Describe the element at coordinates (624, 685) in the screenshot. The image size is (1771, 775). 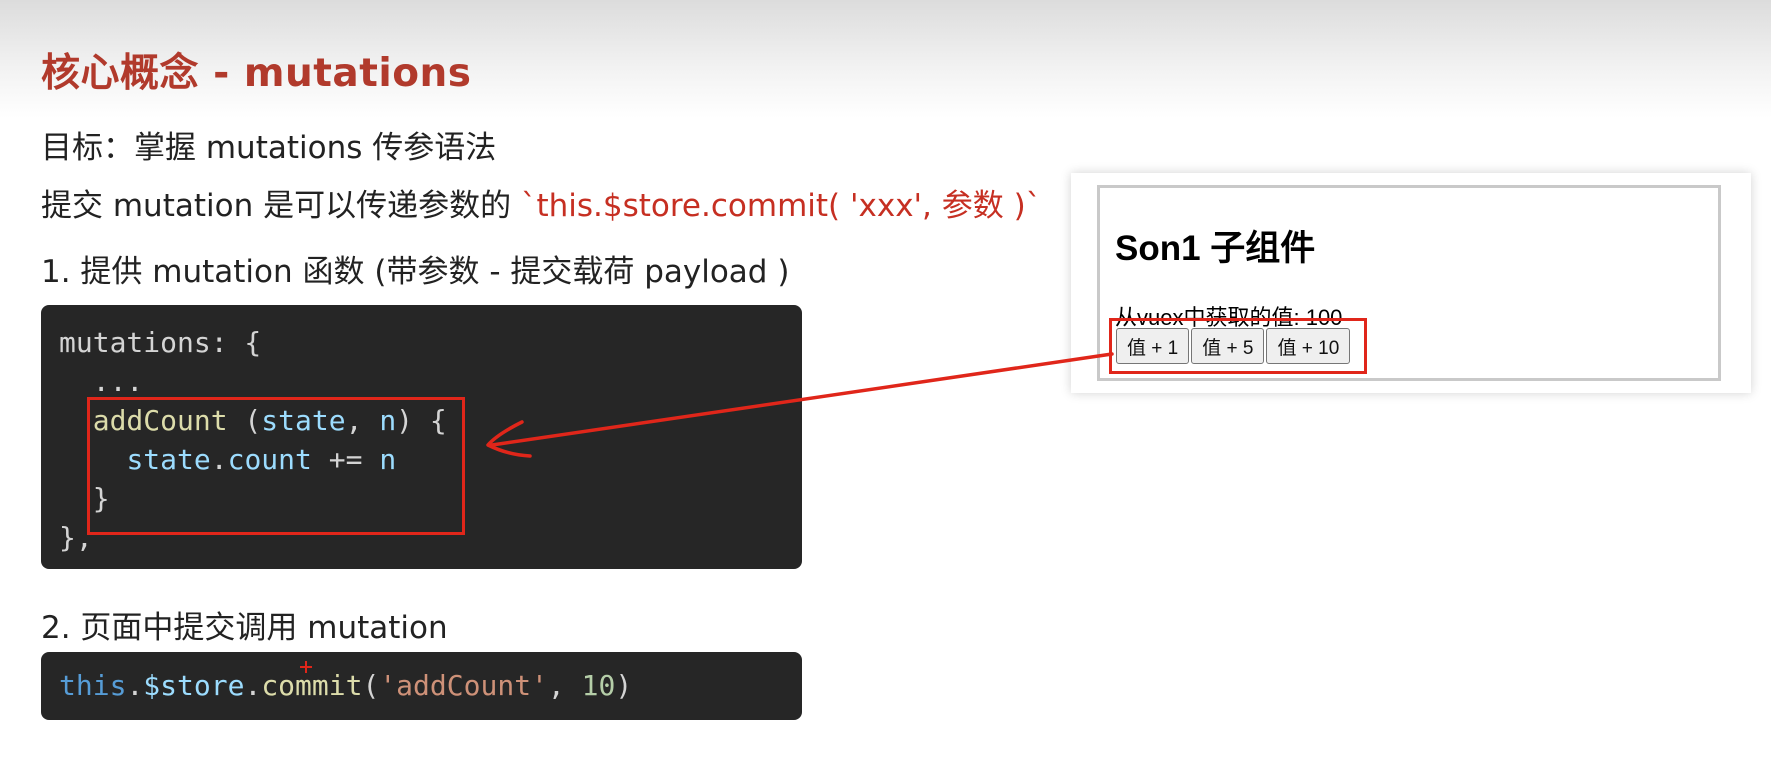
I see `code-close-paren: )` at that location.